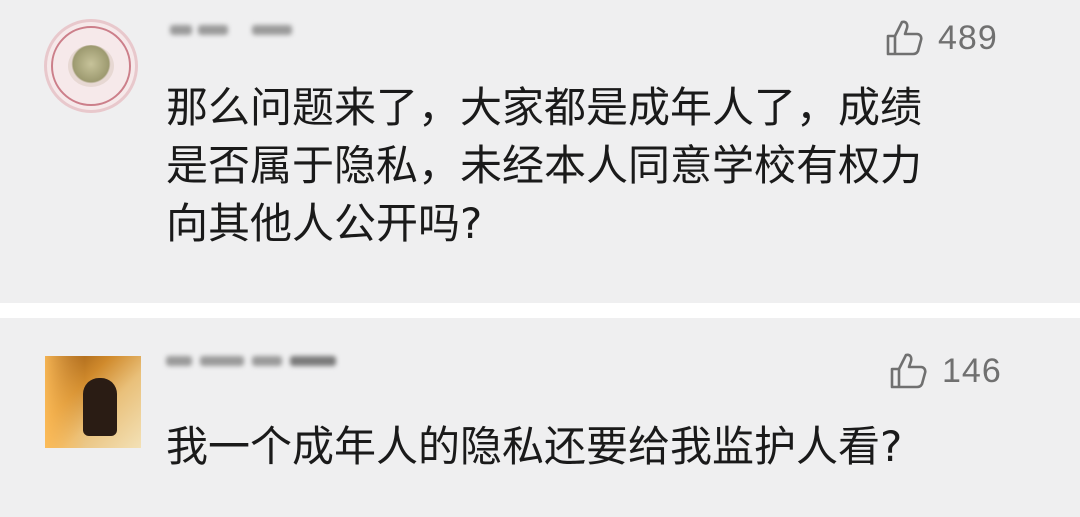 The image size is (1080, 517). Describe the element at coordinates (65, 402) in the screenshot. I see `avatar-light` at that location.